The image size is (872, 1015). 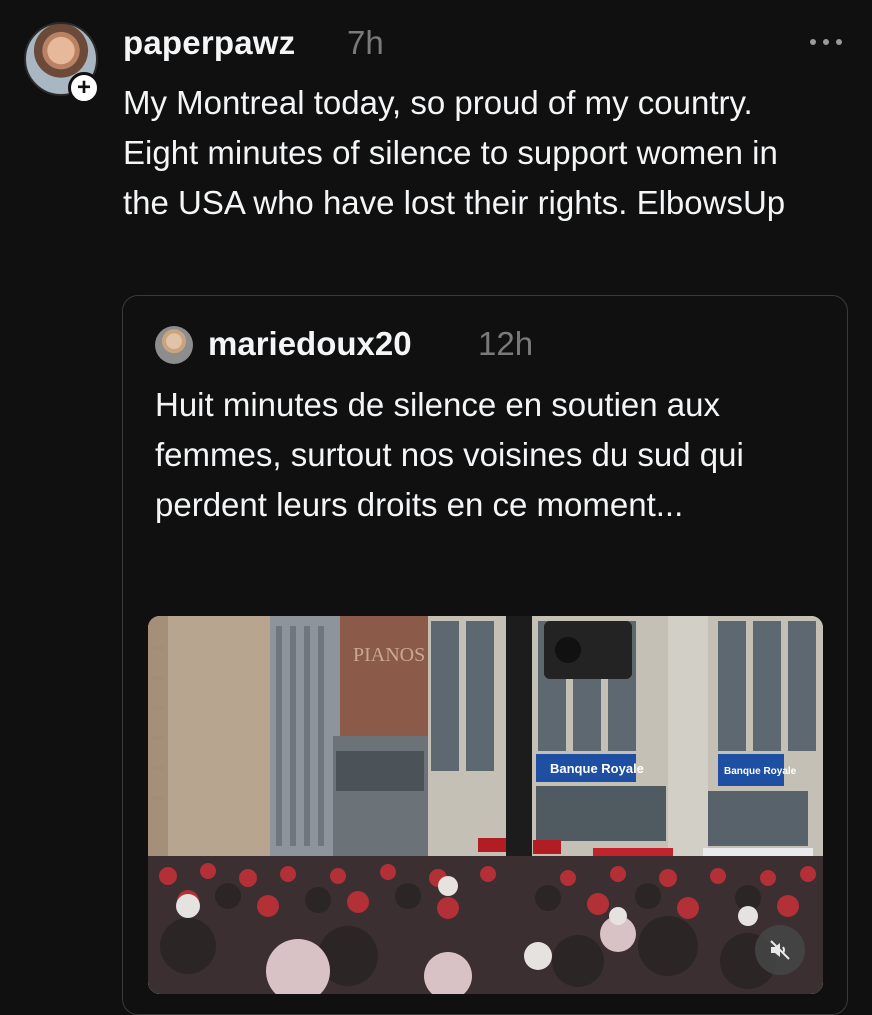 I want to click on bank-sign-right: Banque Royale, so click(x=760, y=771).